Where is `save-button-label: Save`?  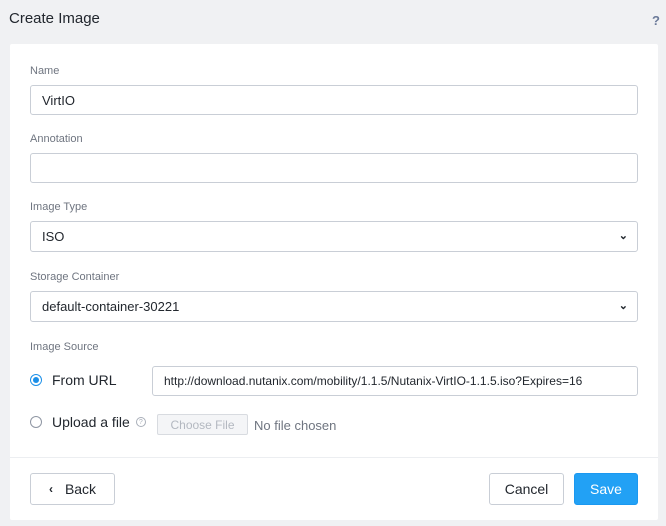 save-button-label: Save is located at coordinates (606, 489).